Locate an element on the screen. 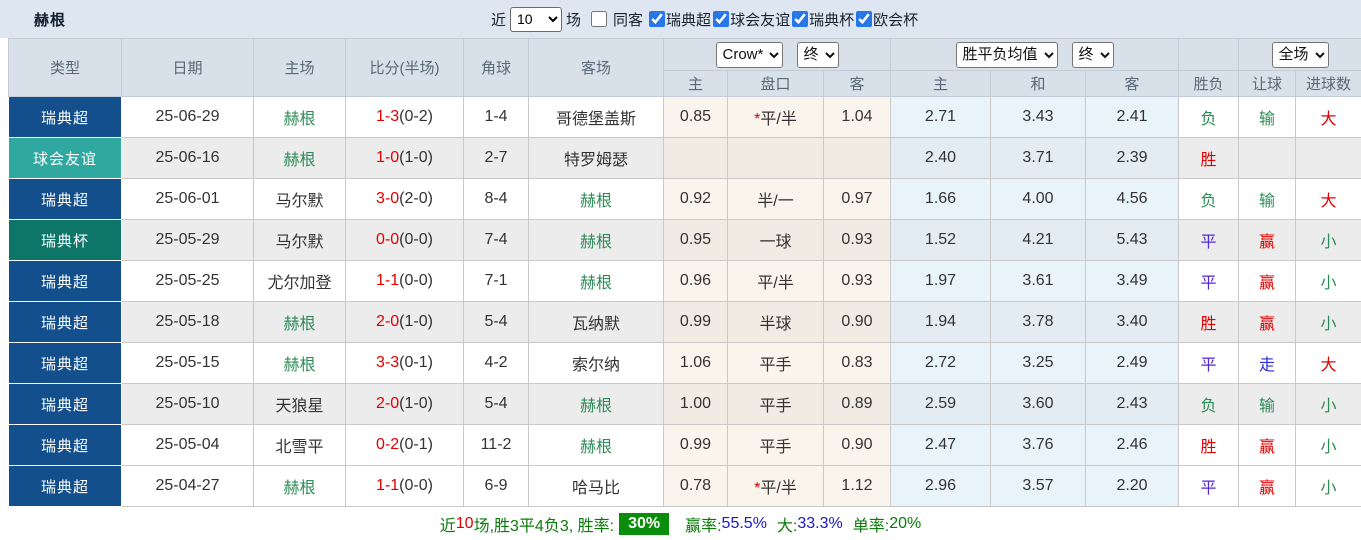  summary-bar: 近 10 场,胜3平4负3, 胜率: 30% 赢率: 55.5% 大: 33.3% 单率: 20% is located at coordinates (680, 523).